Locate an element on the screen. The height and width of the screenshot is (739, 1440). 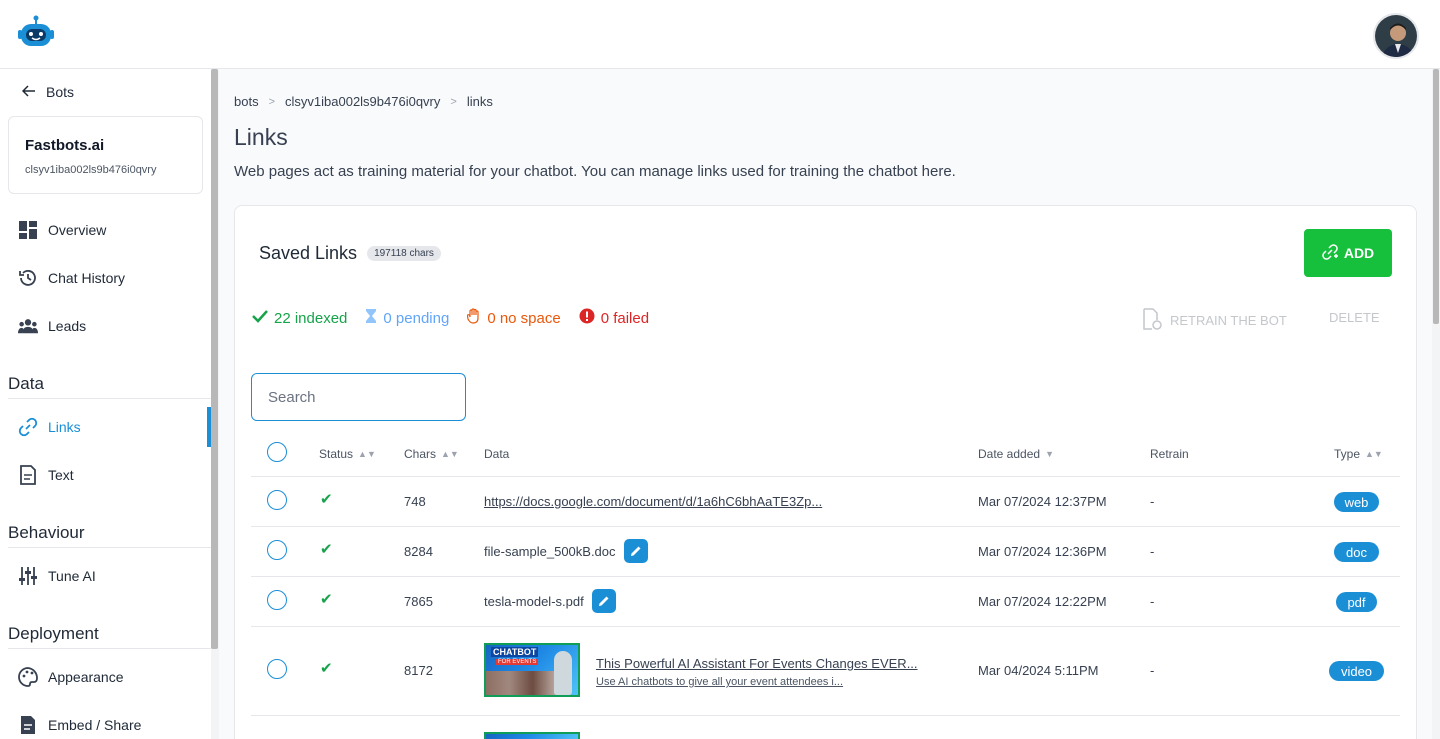
breadcrumb: bots > clsyv1iba002ls9b476i0qvry > links is located at coordinates (363, 101).